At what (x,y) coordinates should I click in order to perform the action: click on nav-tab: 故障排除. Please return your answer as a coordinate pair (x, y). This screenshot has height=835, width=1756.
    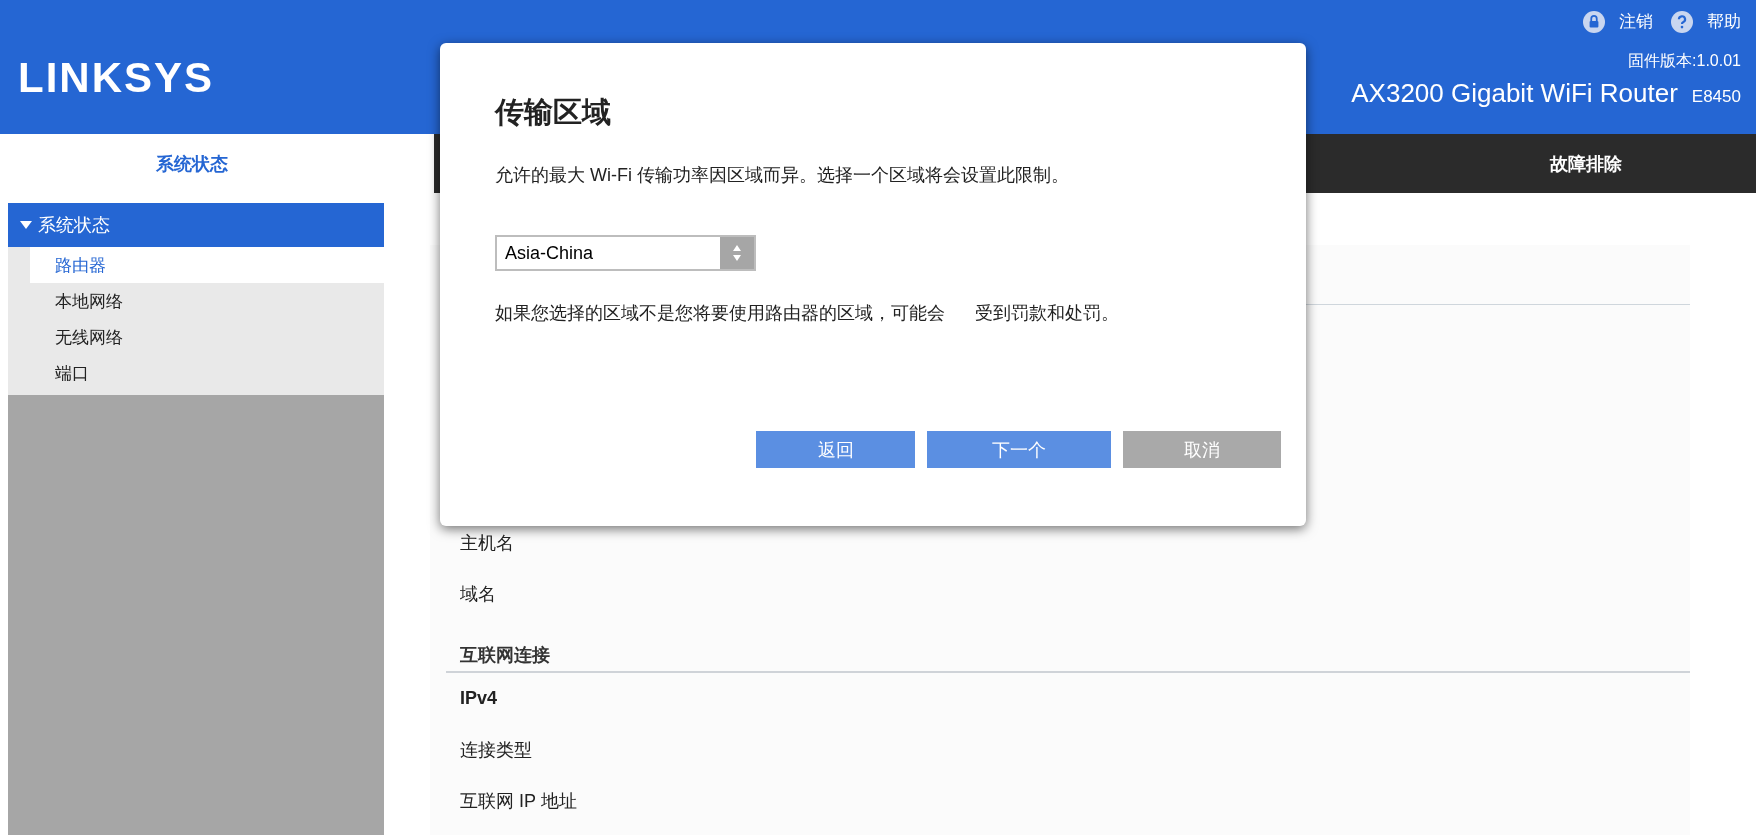
    Looking at the image, I should click on (1586, 163).